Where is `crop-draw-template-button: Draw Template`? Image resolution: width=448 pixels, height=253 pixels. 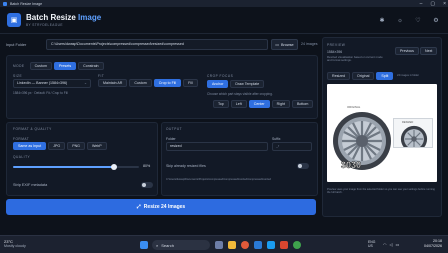
crop-draw-template-button: Draw Template is located at coordinates (247, 84).